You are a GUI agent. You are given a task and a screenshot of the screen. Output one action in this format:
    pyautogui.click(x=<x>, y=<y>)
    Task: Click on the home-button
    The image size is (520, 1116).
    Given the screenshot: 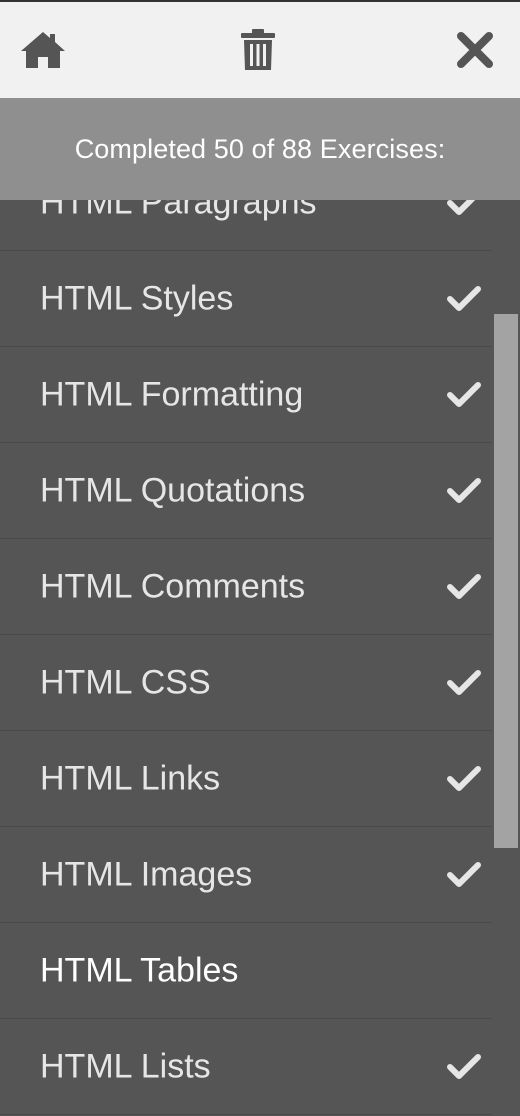 What is the action you would take?
    pyautogui.click(x=43, y=50)
    